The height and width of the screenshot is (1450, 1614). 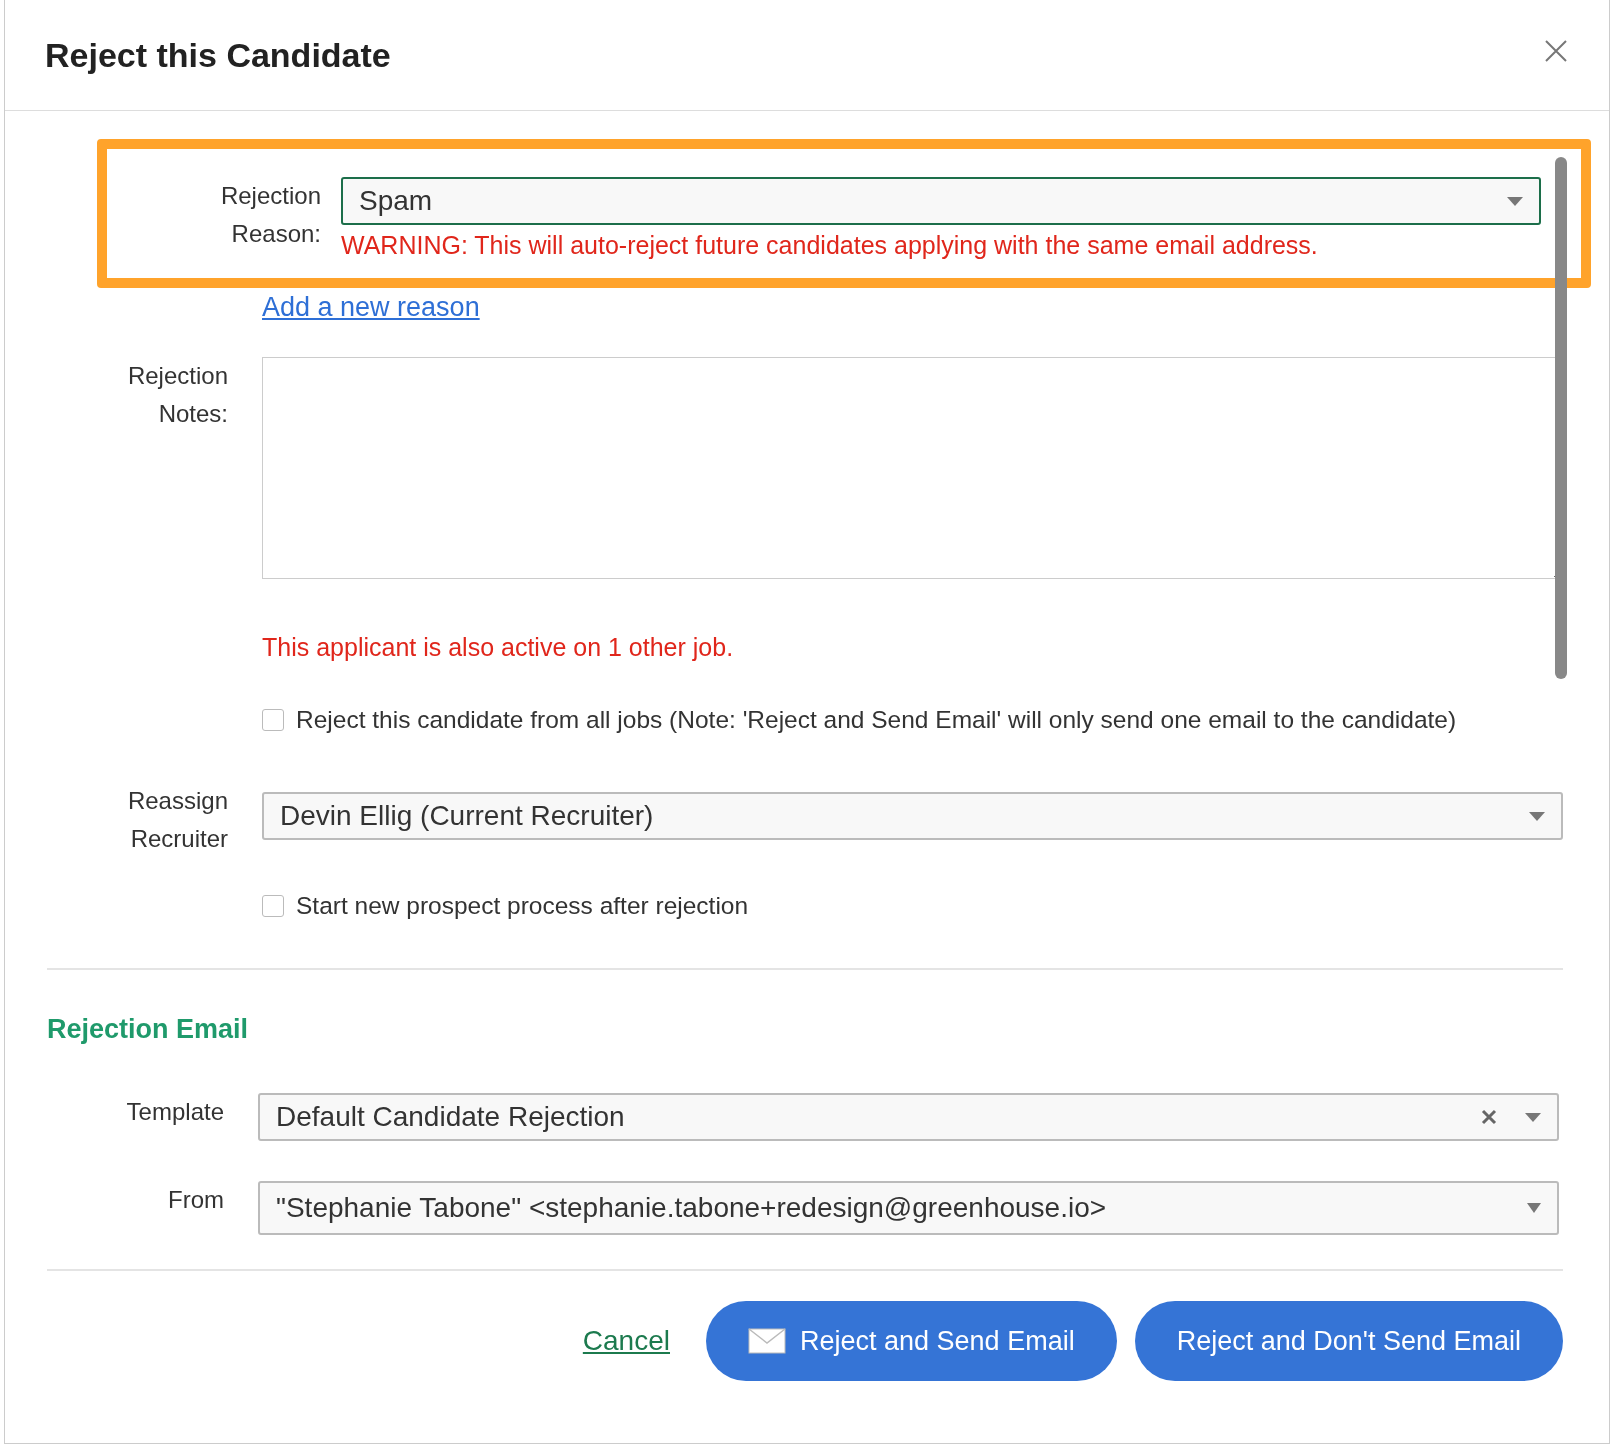 What do you see at coordinates (177, 820) in the screenshot?
I see `field-label: Reassign Recruiter` at bounding box center [177, 820].